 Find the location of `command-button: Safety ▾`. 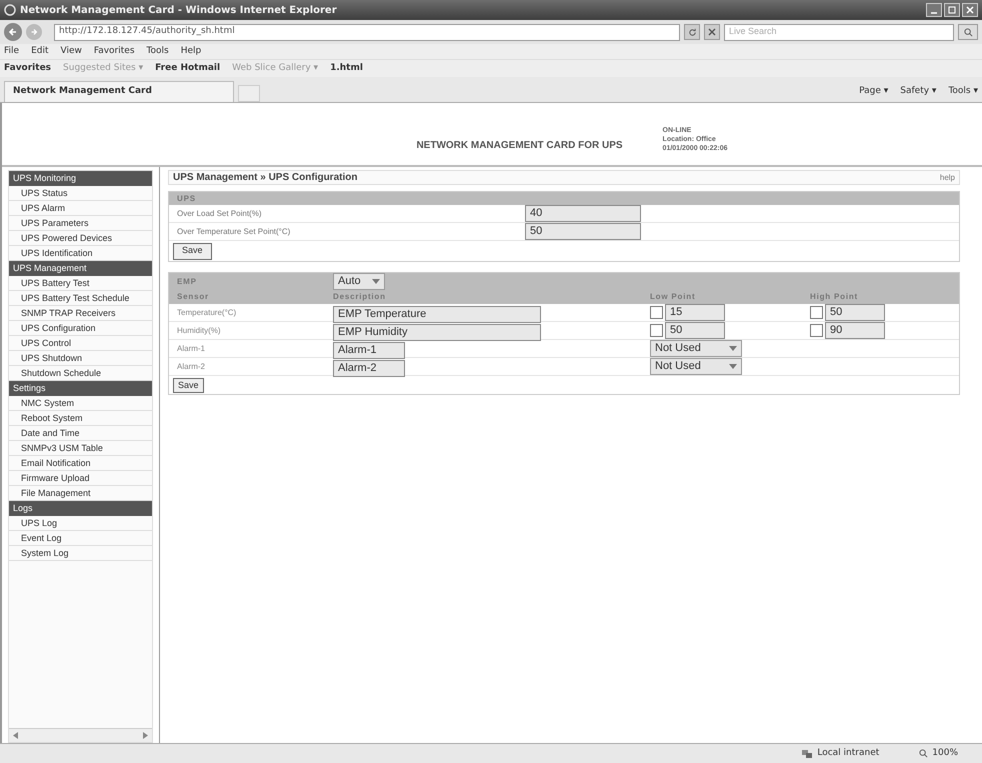

command-button: Safety ▾ is located at coordinates (918, 91).